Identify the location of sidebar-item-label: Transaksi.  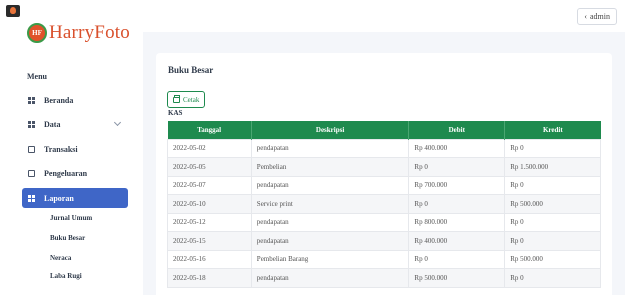
(61, 149).